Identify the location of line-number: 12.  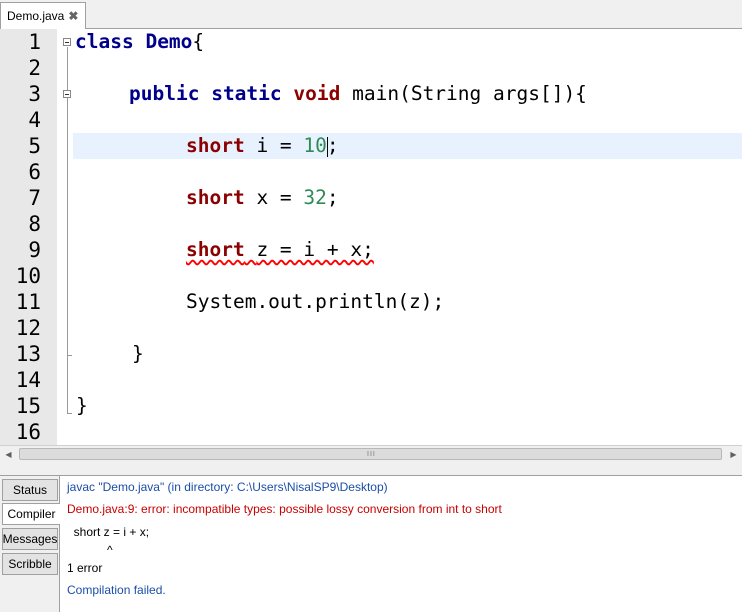
(28, 328).